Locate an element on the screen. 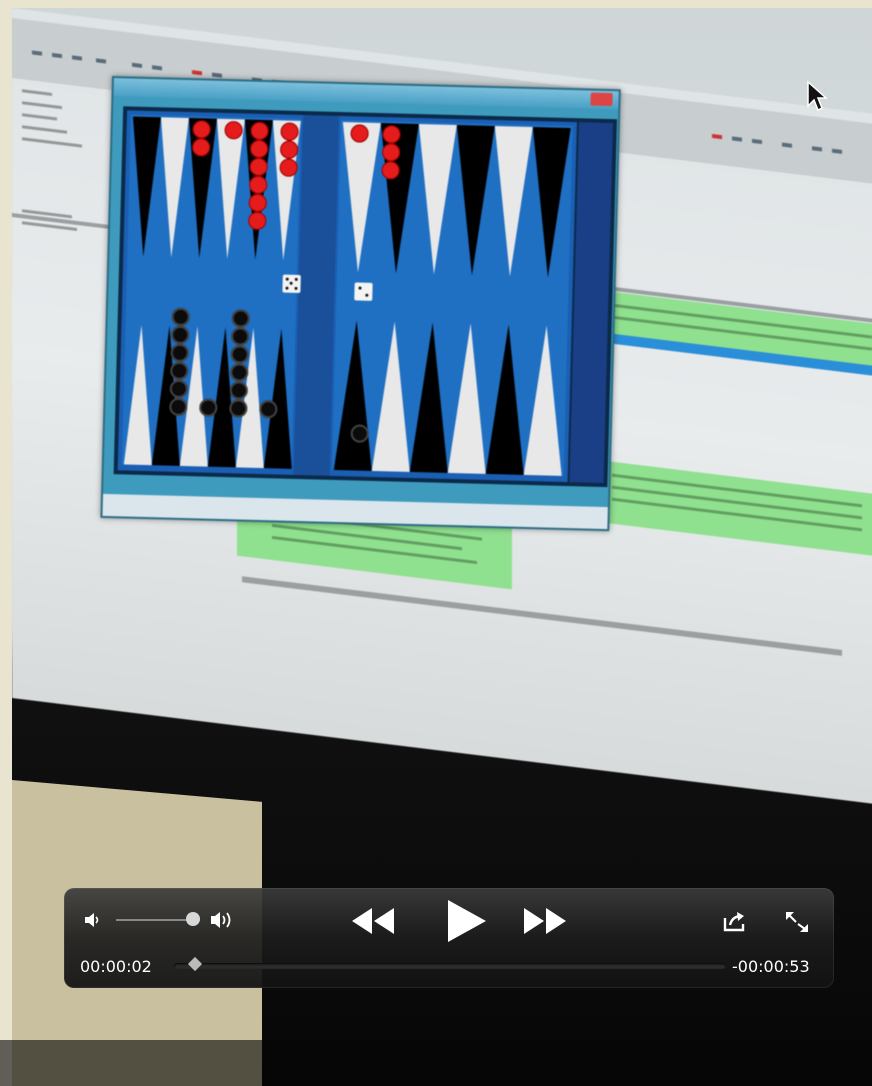  speaker-low-icon is located at coordinates (93, 920).